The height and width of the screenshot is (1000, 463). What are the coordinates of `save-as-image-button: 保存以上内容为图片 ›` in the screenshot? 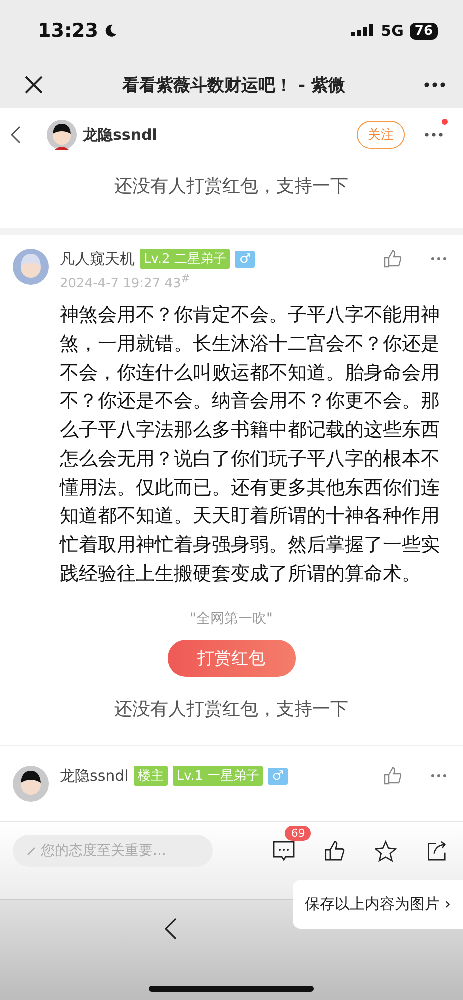 It's located at (378, 904).